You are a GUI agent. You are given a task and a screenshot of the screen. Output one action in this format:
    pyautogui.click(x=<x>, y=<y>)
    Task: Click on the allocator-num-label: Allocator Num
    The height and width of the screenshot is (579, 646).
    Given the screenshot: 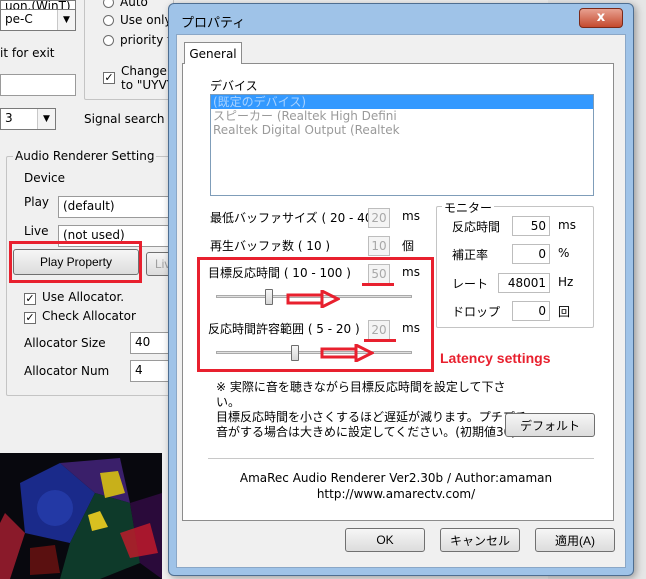 What is the action you would take?
    pyautogui.click(x=67, y=371)
    